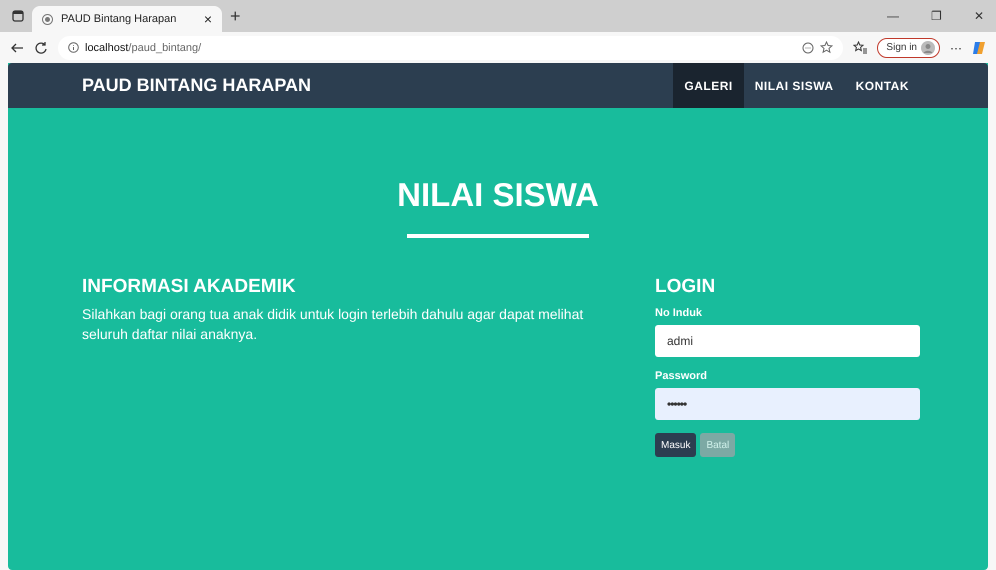 This screenshot has width=996, height=570. Describe the element at coordinates (794, 85) in the screenshot. I see `nav-link: NILAI SISWA` at that location.